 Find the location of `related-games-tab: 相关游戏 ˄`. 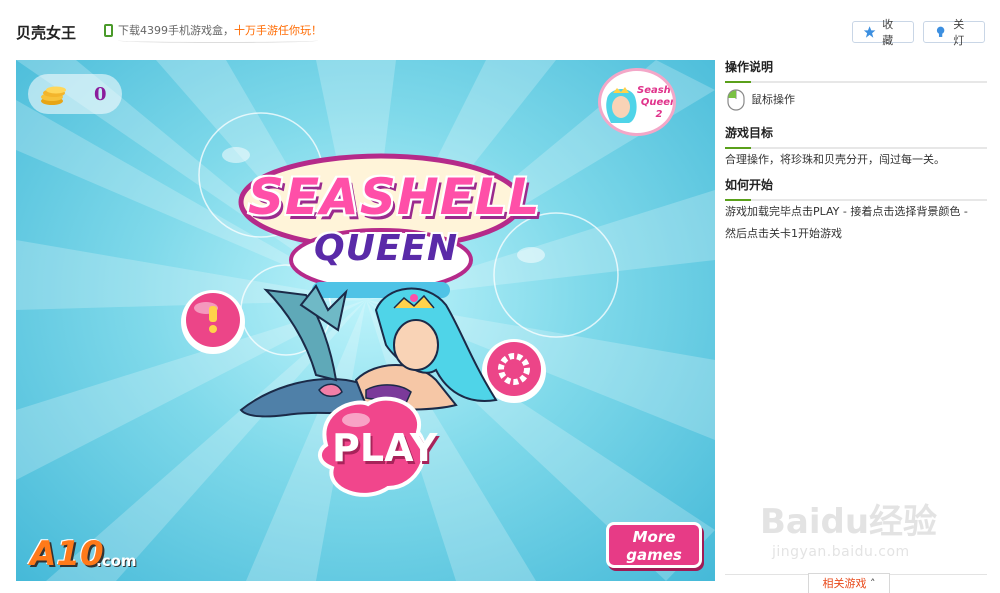

related-games-tab: 相关游戏 ˄ is located at coordinates (849, 583).